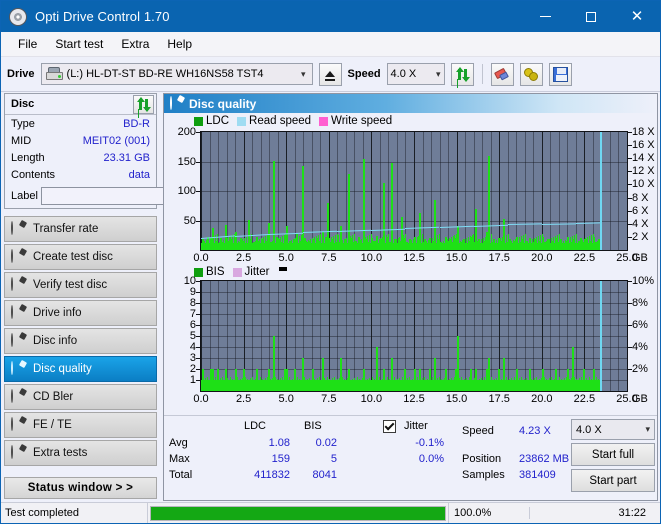  What do you see at coordinates (192, 314) in the screenshot?
I see `y-axis-tick-label: 7` at bounding box center [192, 314].